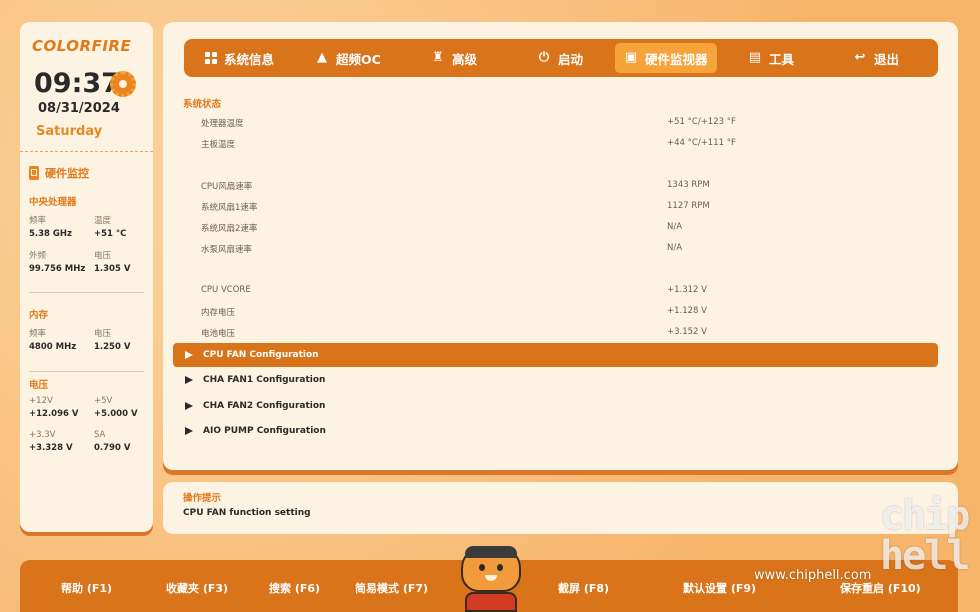 The image size is (980, 612). Describe the element at coordinates (264, 406) in the screenshot. I see `menu-item-label: CHA FAN2 Configuration` at that location.